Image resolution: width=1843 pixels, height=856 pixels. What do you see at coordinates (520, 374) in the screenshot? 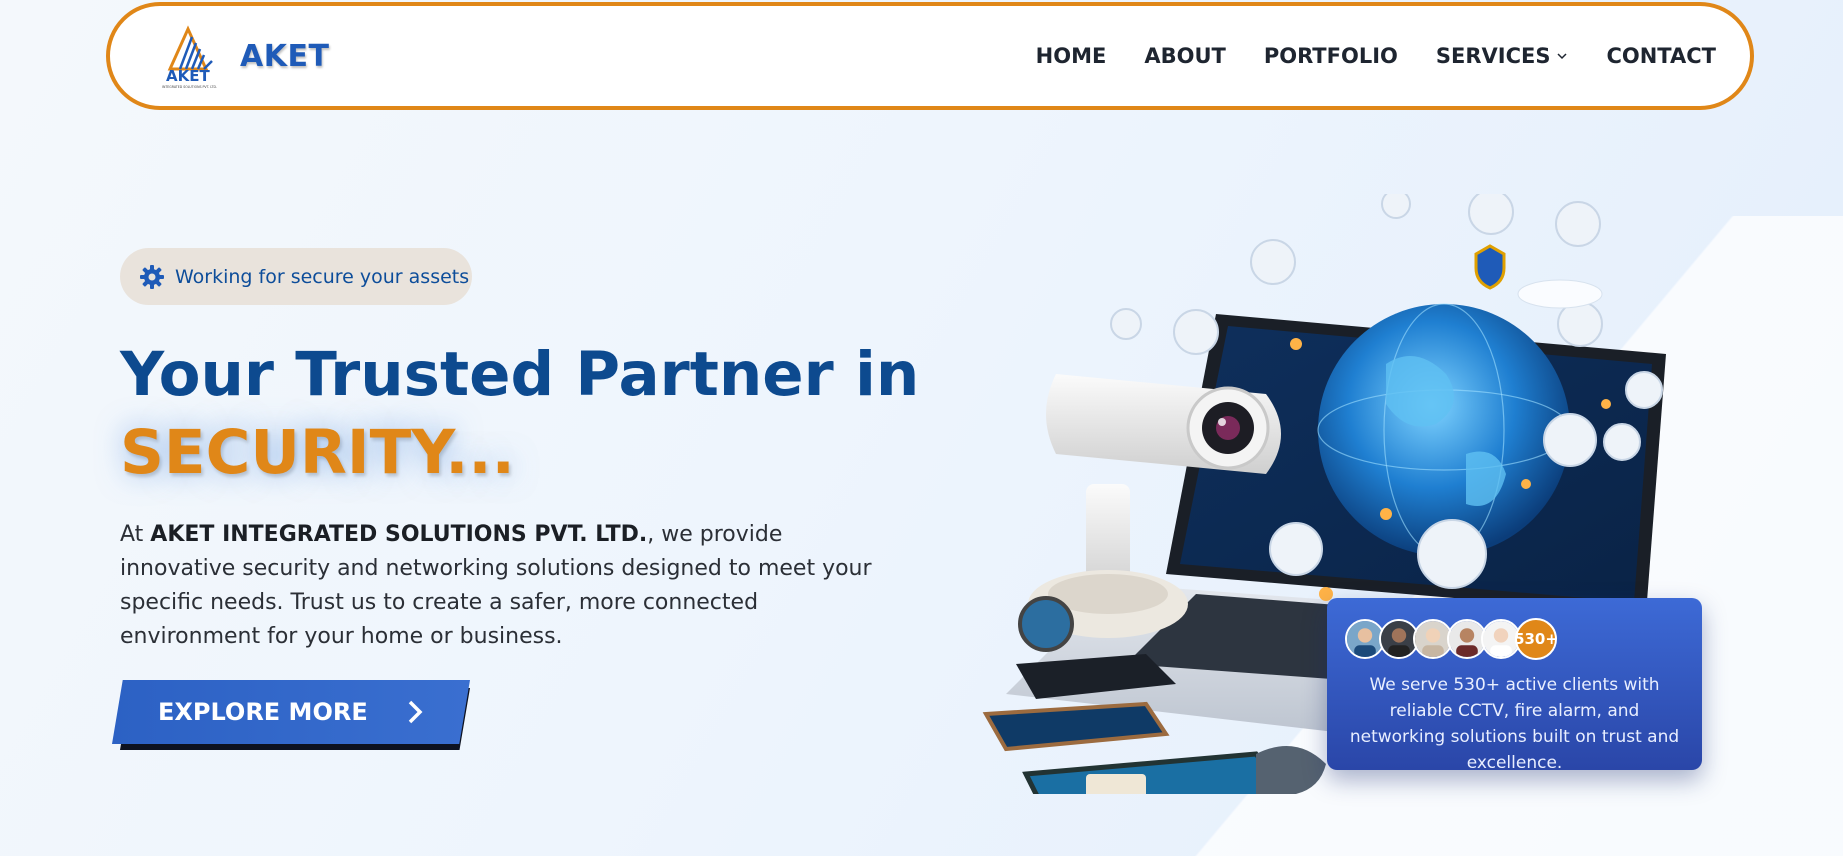
I see `hero-title: Your Trusted Partner in` at bounding box center [520, 374].